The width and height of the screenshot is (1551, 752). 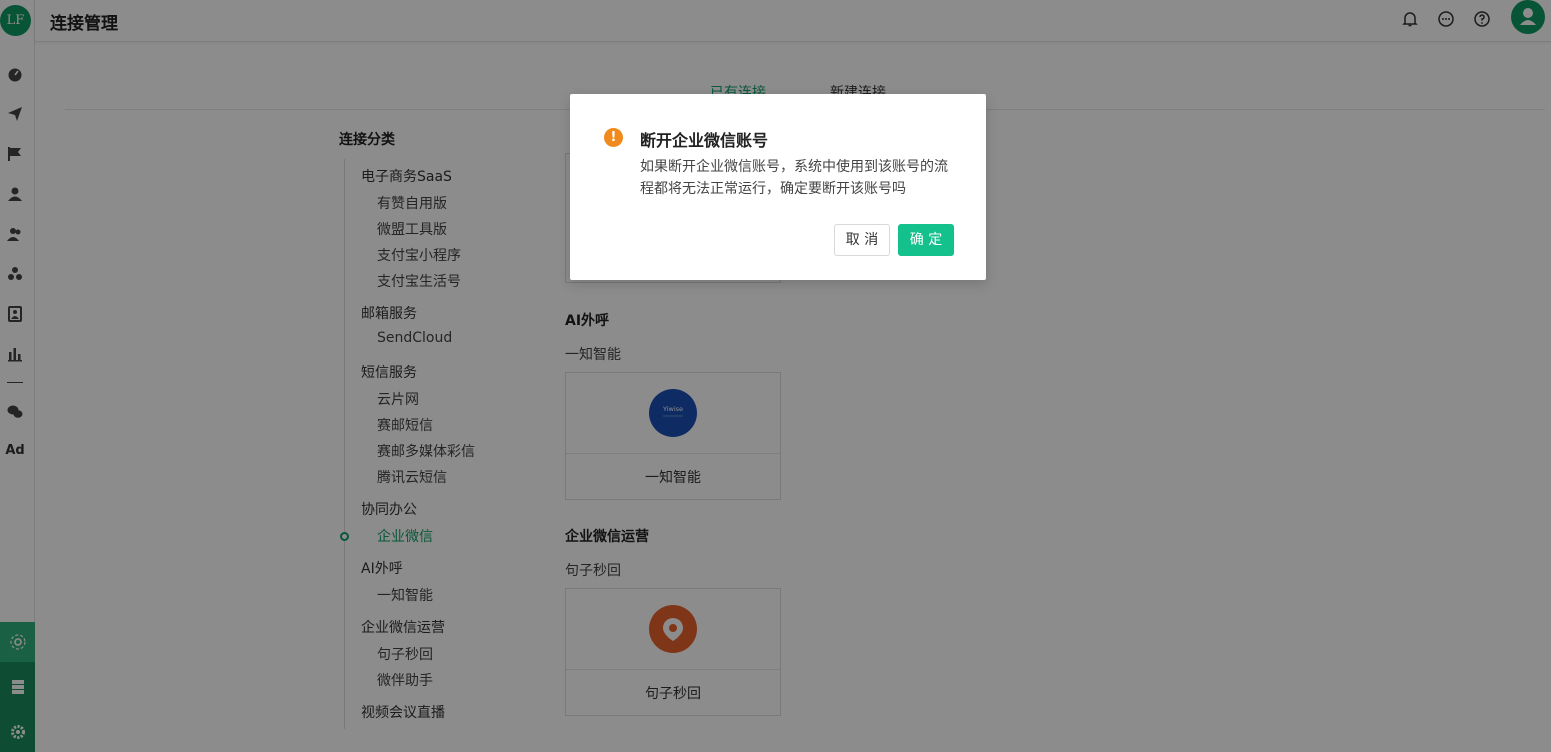 I want to click on confirm-button: 确 定, so click(x=926, y=240).